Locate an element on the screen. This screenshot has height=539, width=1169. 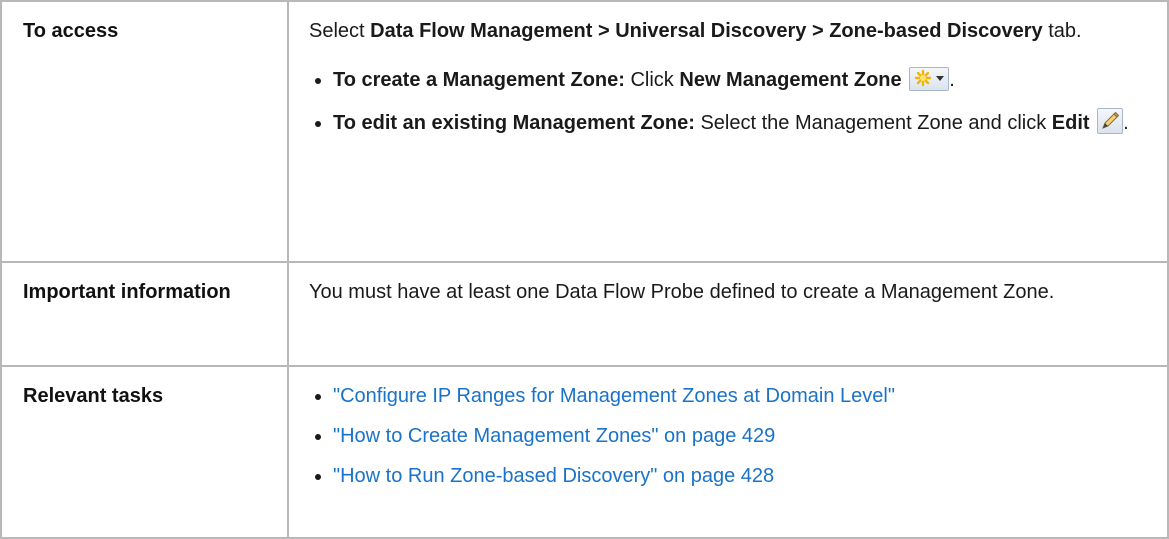
important-label: Important information is located at coordinates (144, 314).